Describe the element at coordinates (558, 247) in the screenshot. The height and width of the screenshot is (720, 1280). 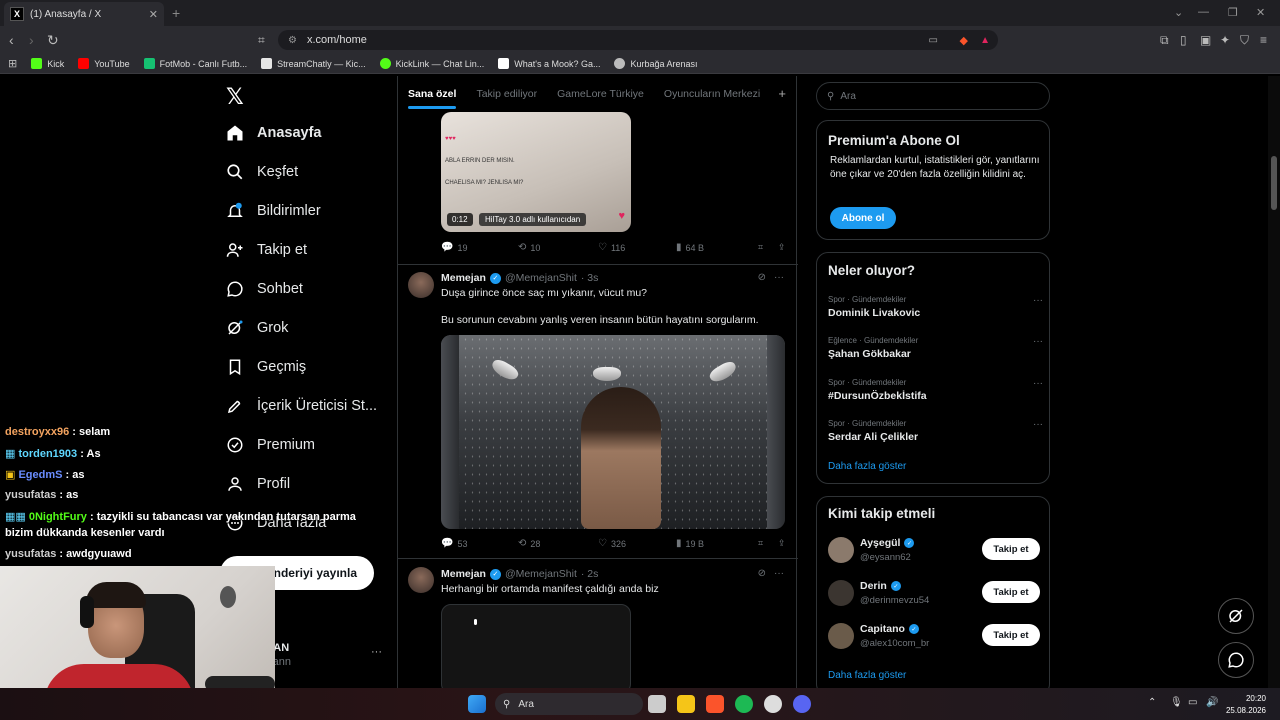
I see `repost-button: ⟲ 10` at that location.